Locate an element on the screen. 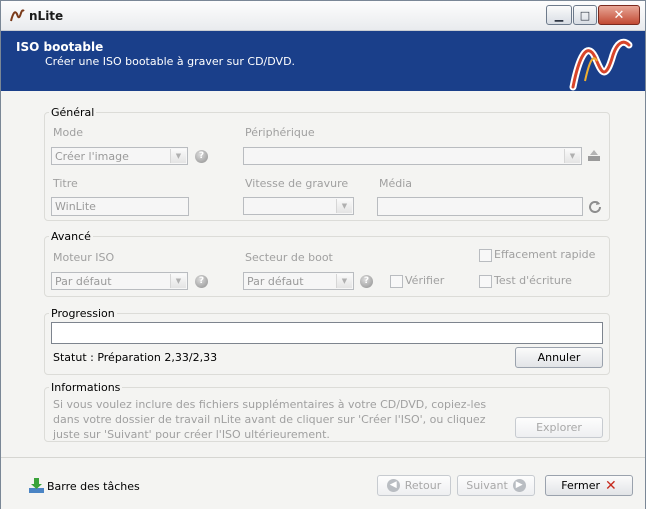 This screenshot has width=646, height=509. title-input: WinLite is located at coordinates (120, 206).